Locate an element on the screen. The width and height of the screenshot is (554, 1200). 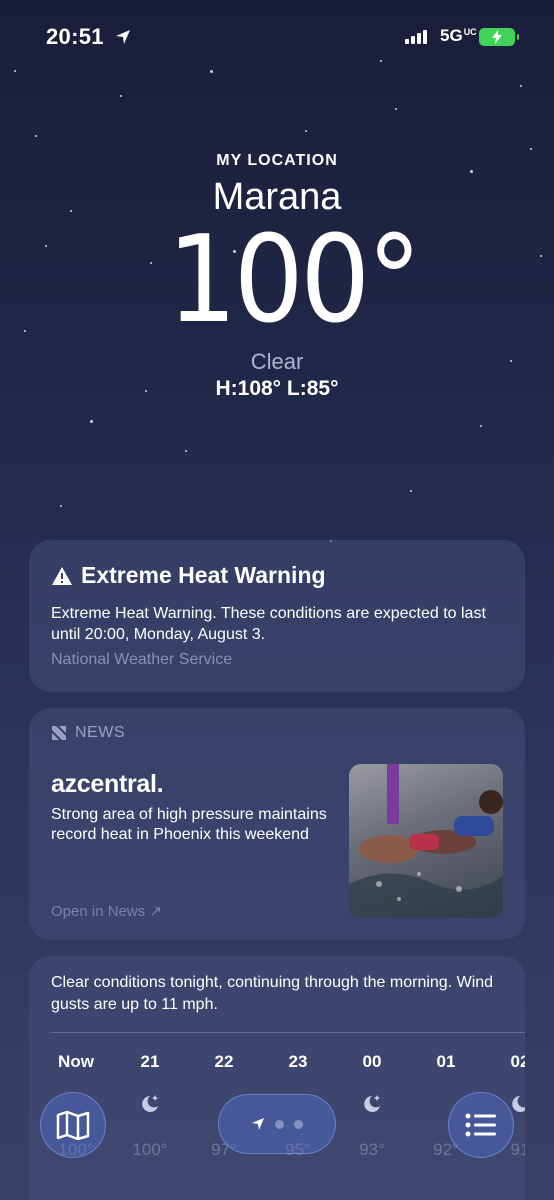
locations-list-button is located at coordinates (481, 1125).